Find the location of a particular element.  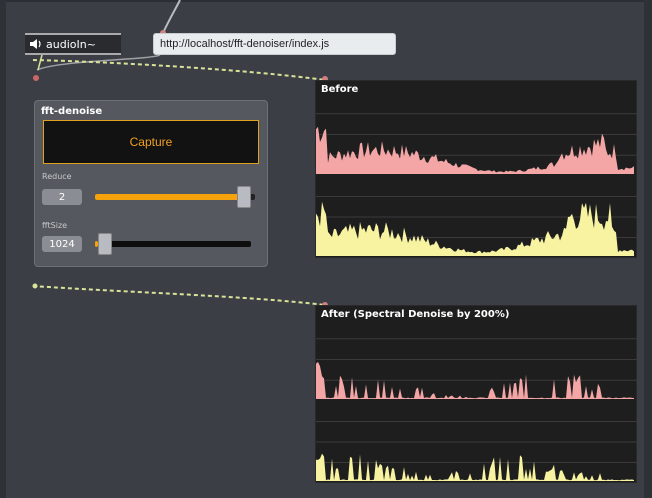

fftsize-slider is located at coordinates (173, 244).